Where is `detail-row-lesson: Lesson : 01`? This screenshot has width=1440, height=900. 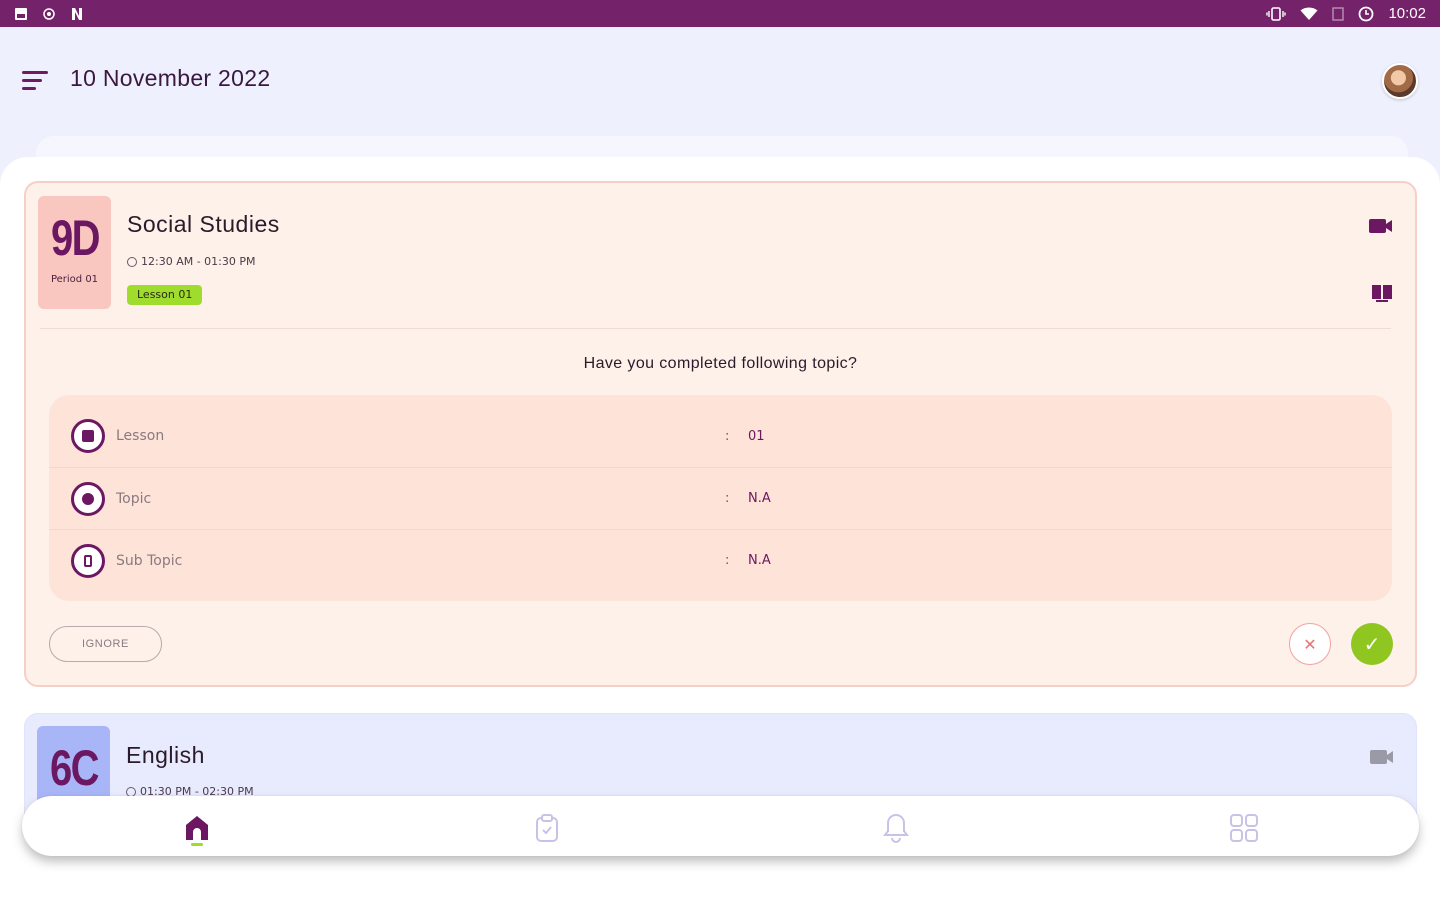 detail-row-lesson: Lesson : 01 is located at coordinates (720, 436).